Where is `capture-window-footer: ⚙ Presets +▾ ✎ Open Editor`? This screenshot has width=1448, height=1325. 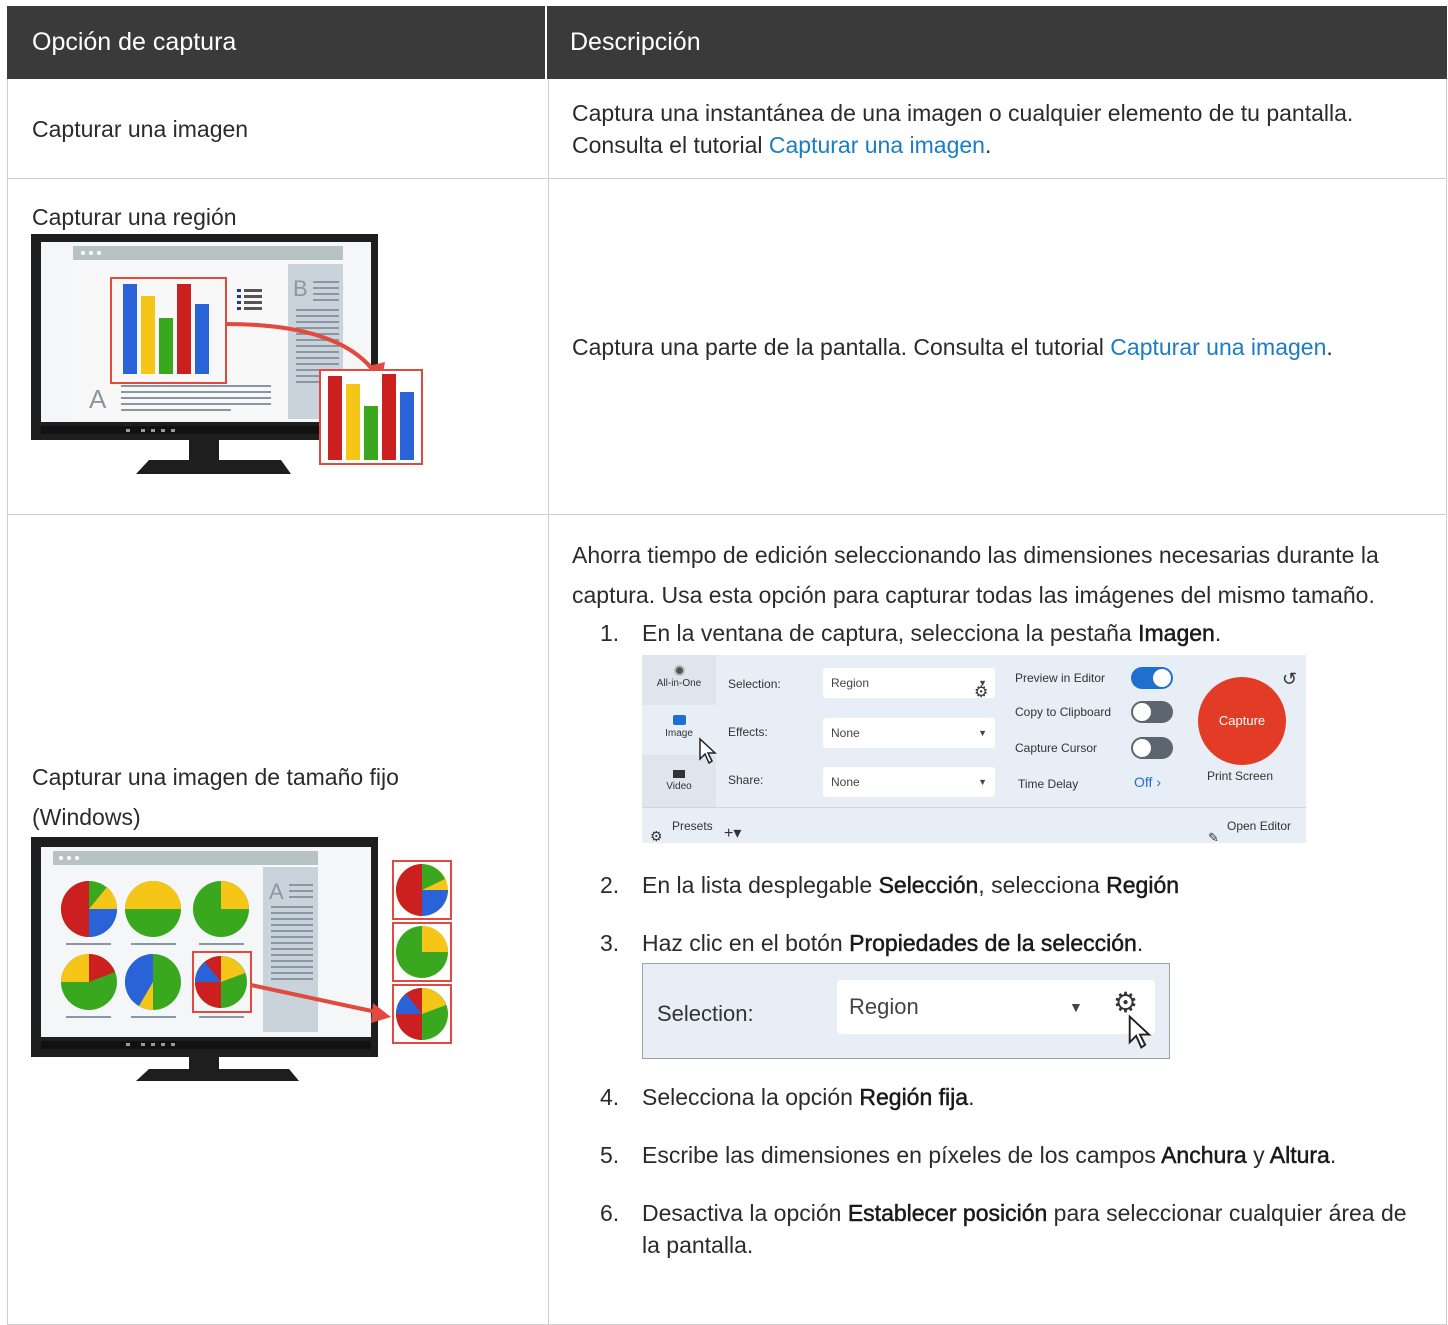
capture-window-footer: ⚙ Presets +▾ ✎ Open Editor is located at coordinates (974, 826).